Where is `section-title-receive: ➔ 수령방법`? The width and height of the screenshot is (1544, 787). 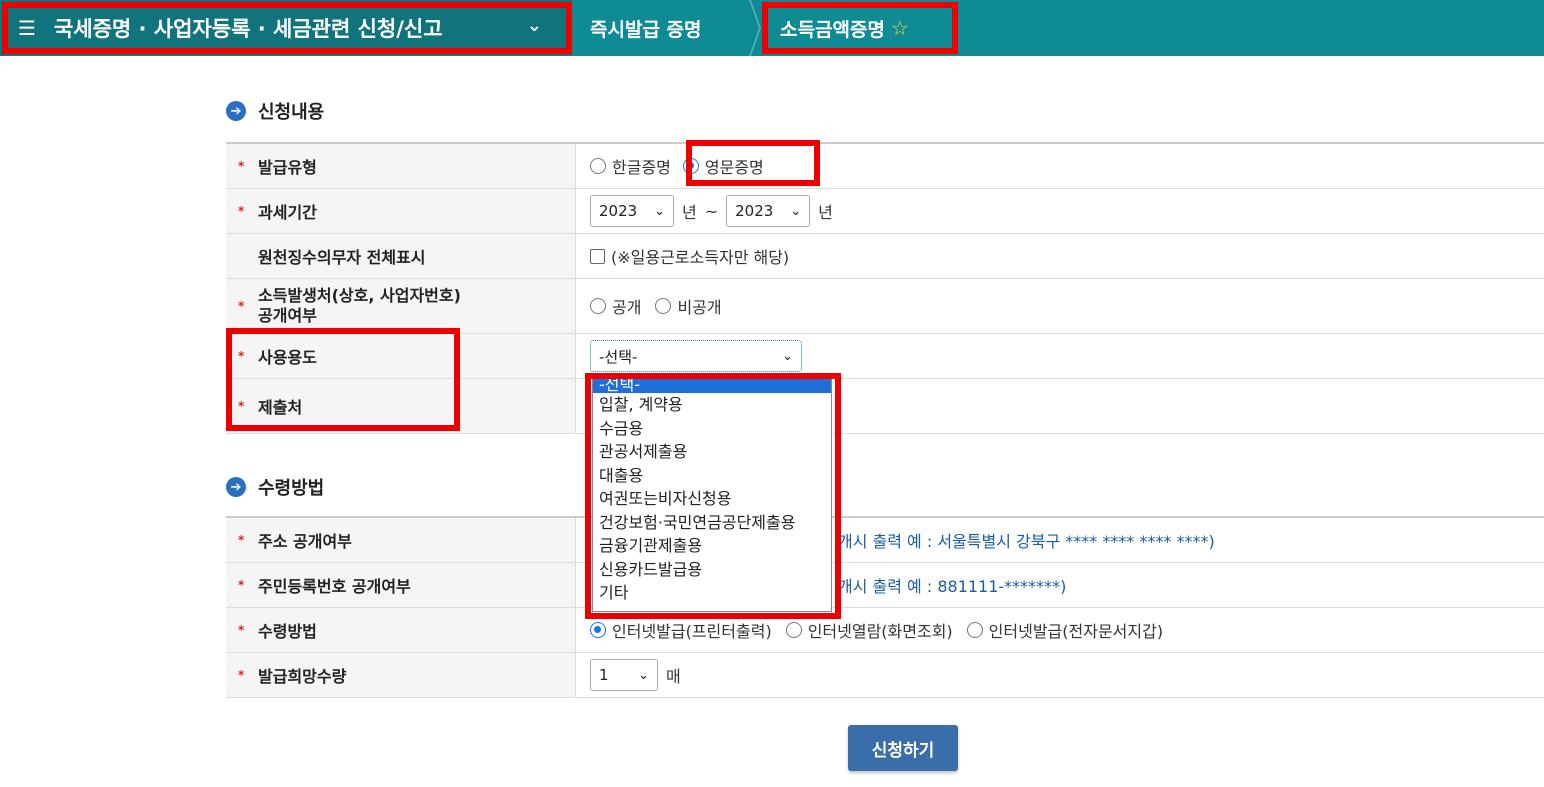 section-title-receive: ➔ 수령방법 is located at coordinates (275, 487).